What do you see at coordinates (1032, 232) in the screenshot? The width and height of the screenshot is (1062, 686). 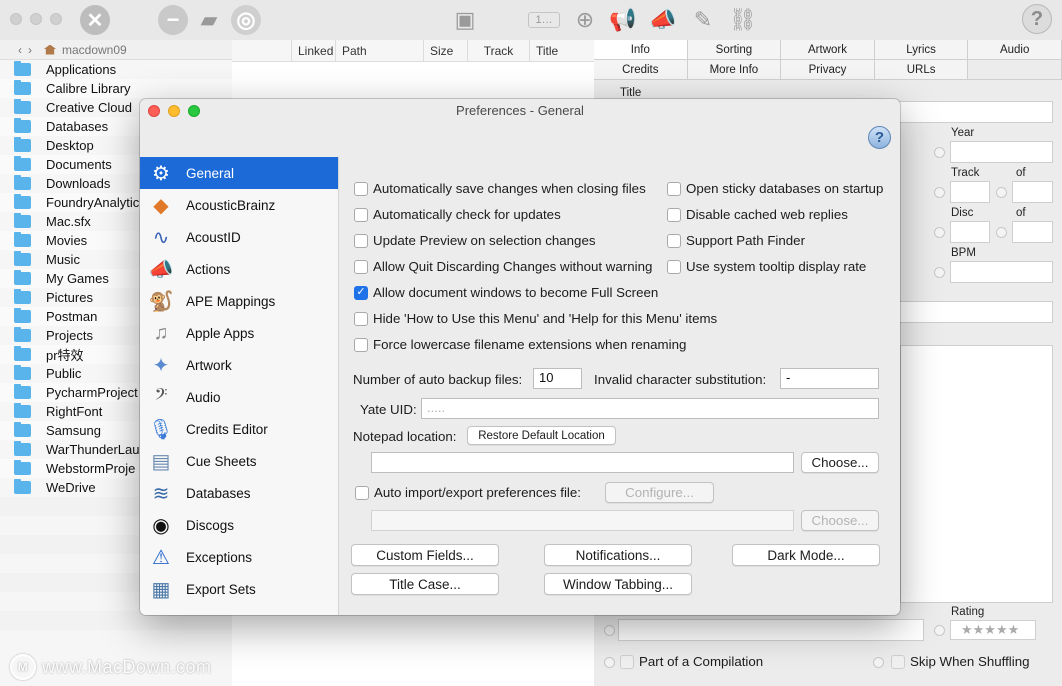 I see `disc-total-field` at bounding box center [1032, 232].